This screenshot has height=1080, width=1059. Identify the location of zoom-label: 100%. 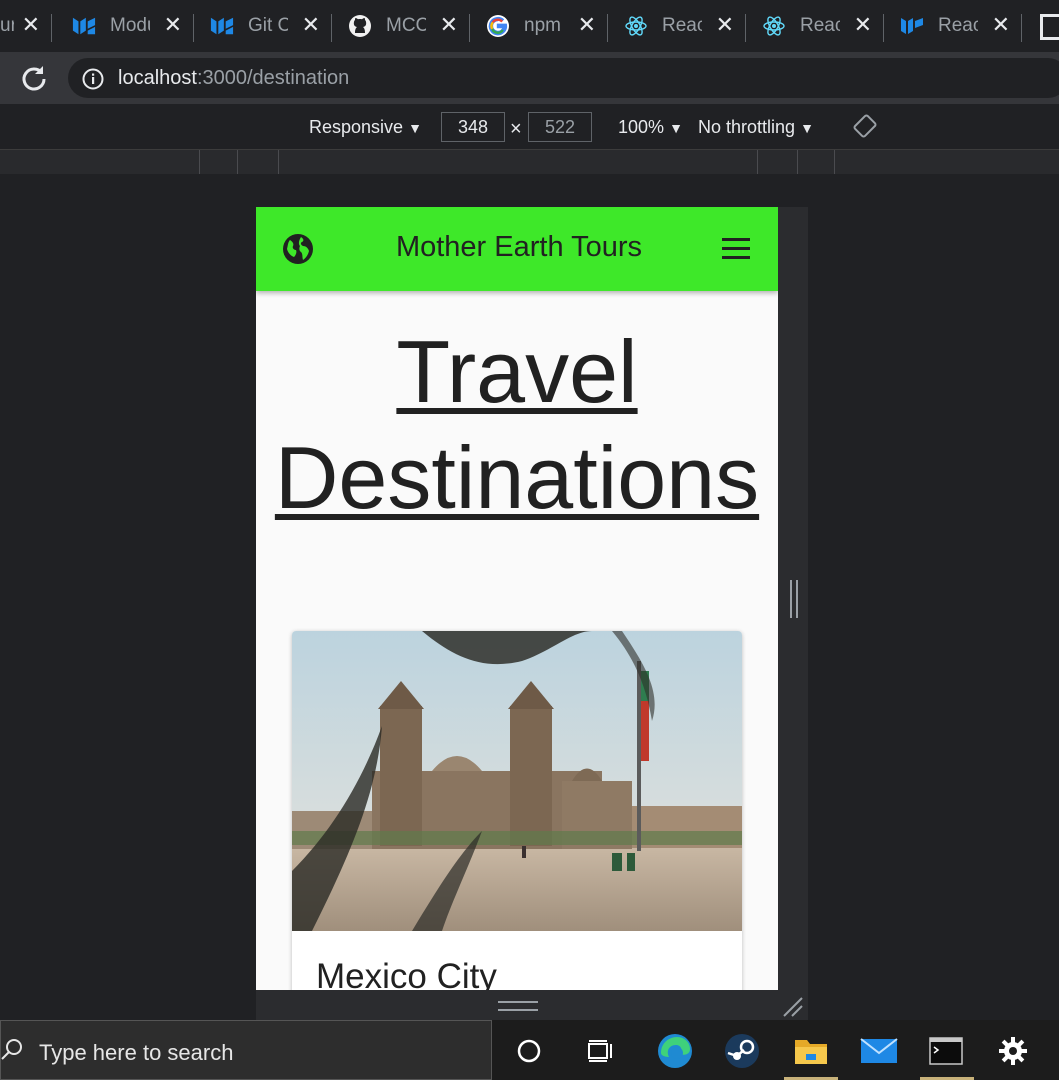
(641, 127).